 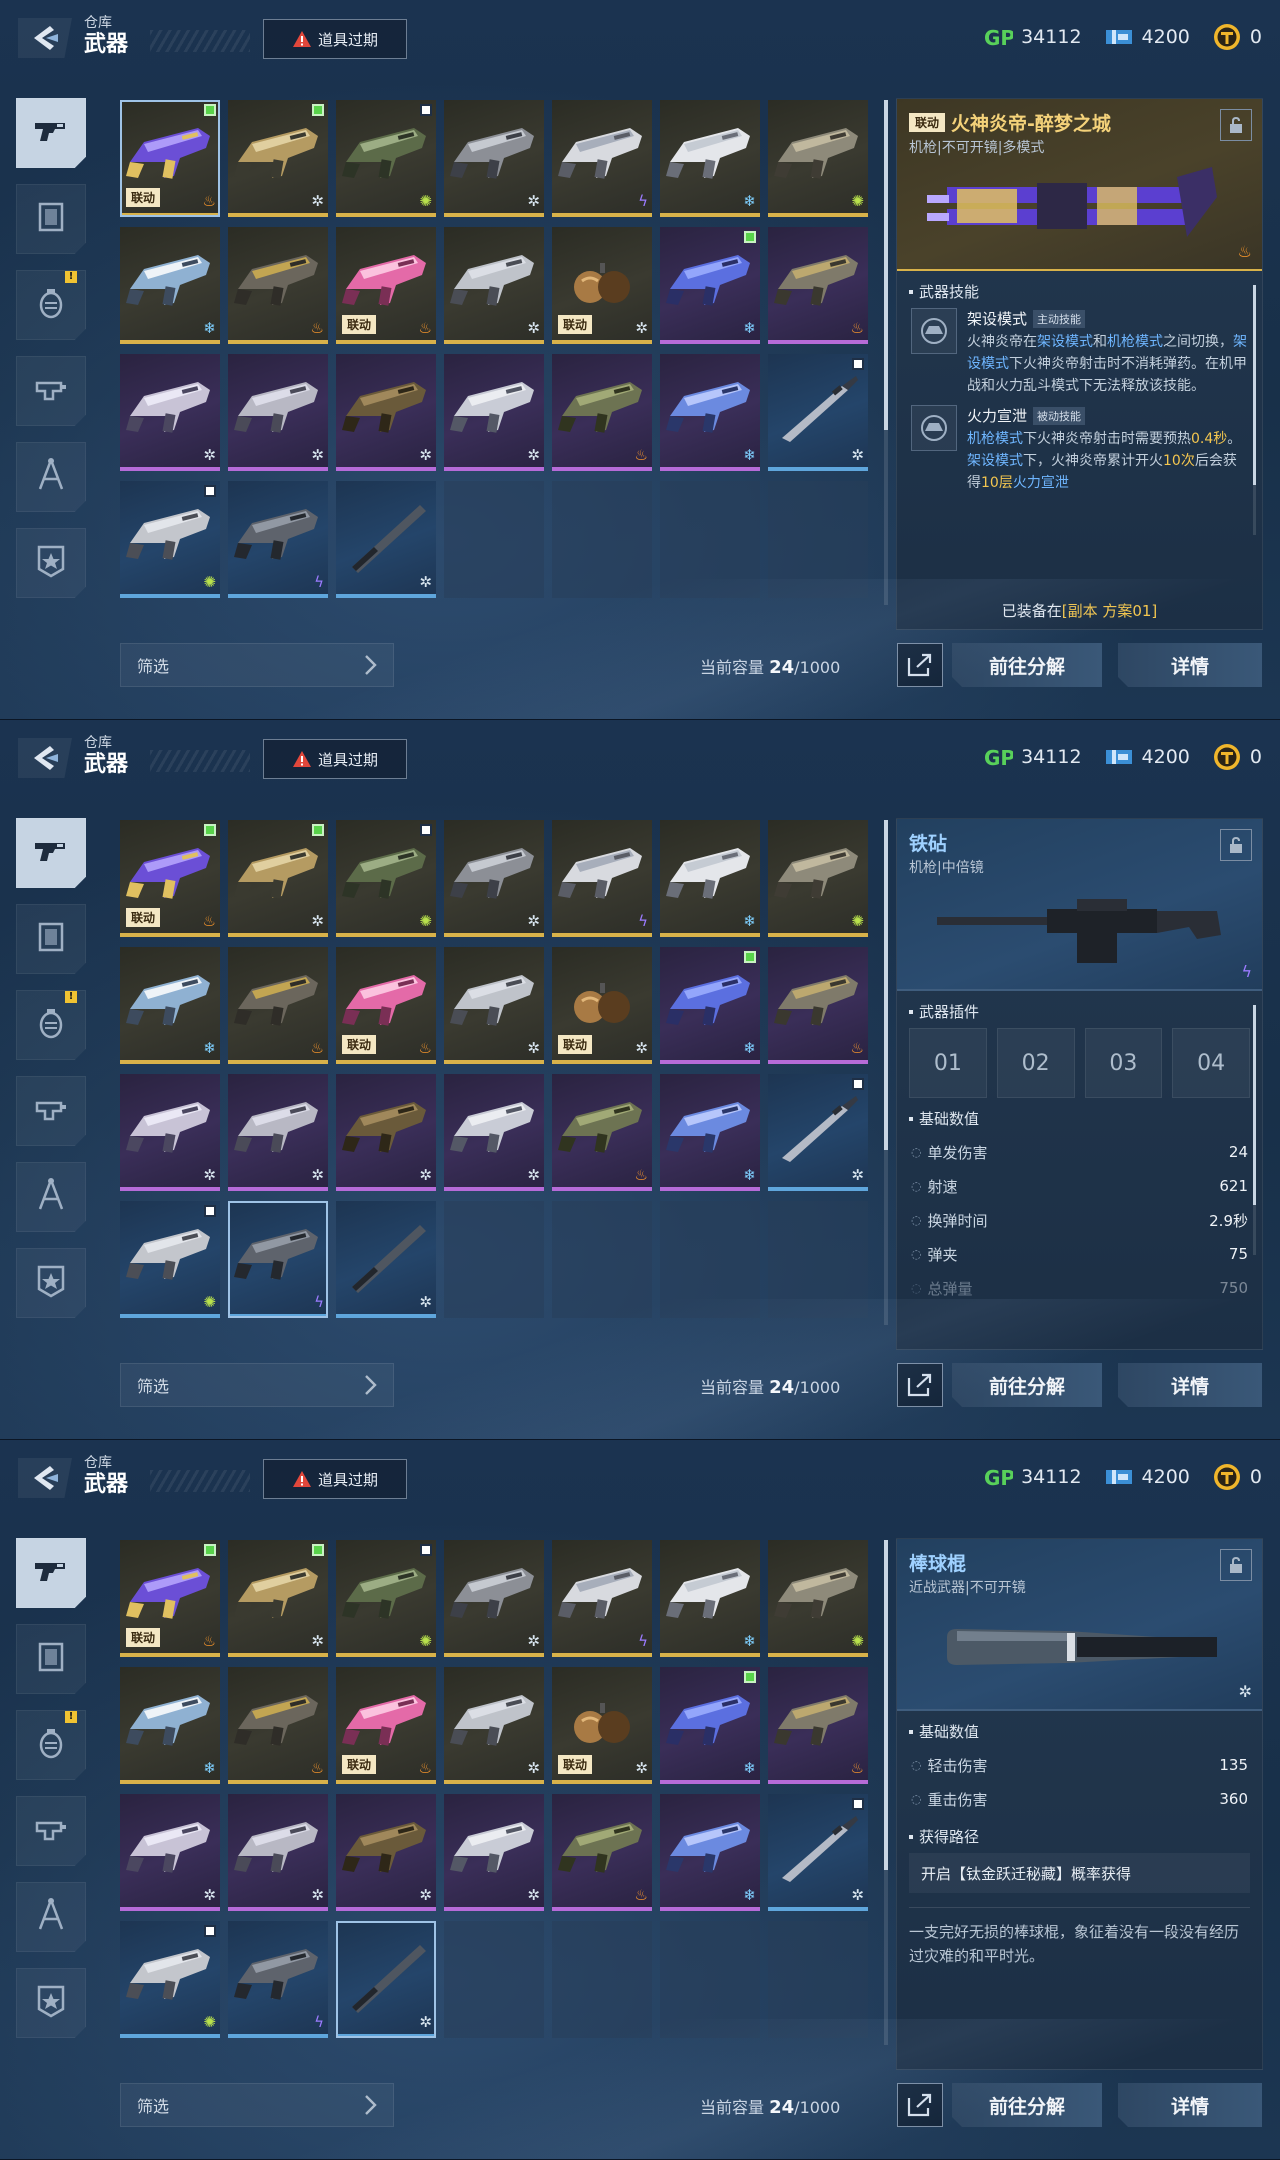 I want to click on plugin-slot: 01, so click(x=948, y=1063).